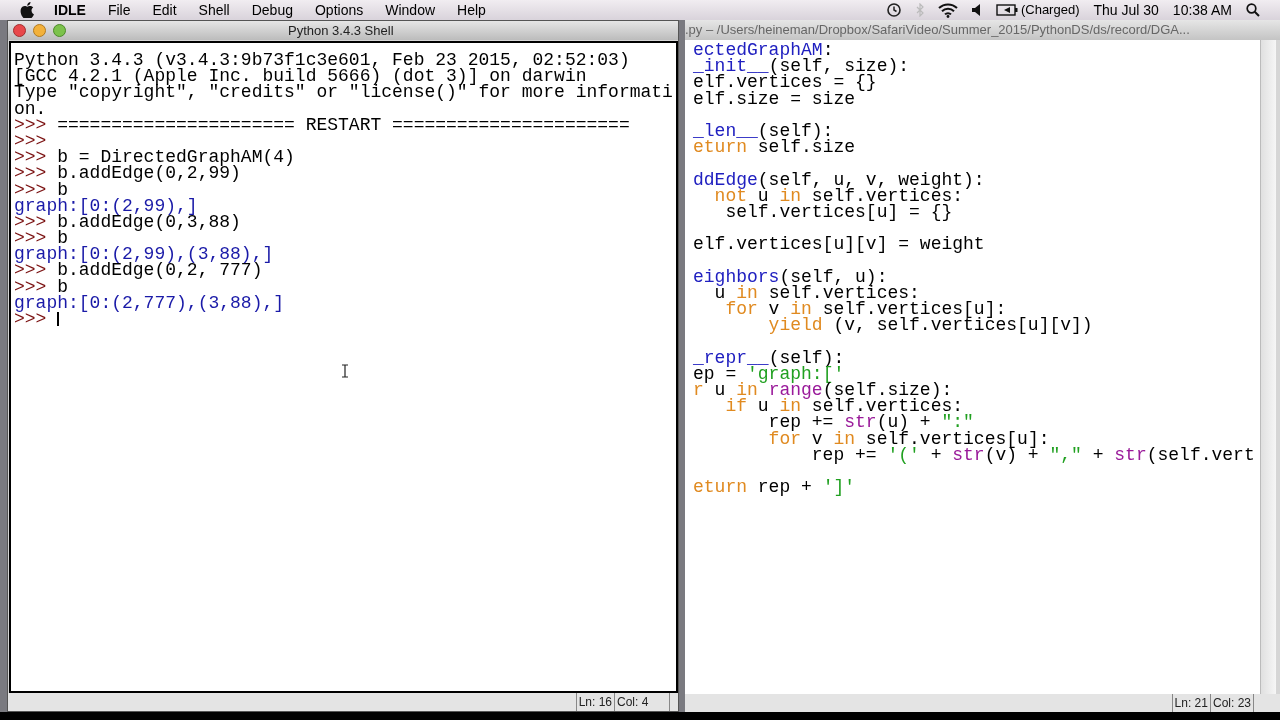  Describe the element at coordinates (838, 244) in the screenshot. I see `code-line: elf.vertices[u][v] = weight` at that location.